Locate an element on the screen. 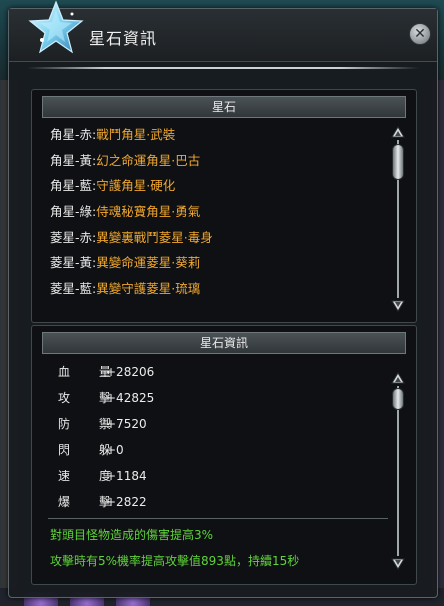 The height and width of the screenshot is (606, 444). stat-row-speed: 速度+1184 is located at coordinates (102, 476).